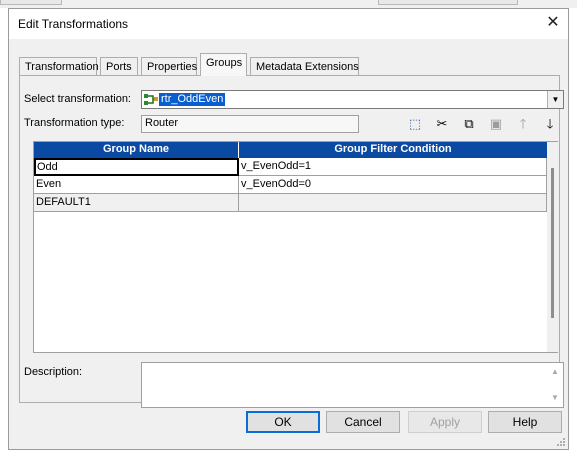 This screenshot has height=450, width=577. What do you see at coordinates (192, 99) in the screenshot?
I see `selected-transformation-value: rtr_OddEven` at bounding box center [192, 99].